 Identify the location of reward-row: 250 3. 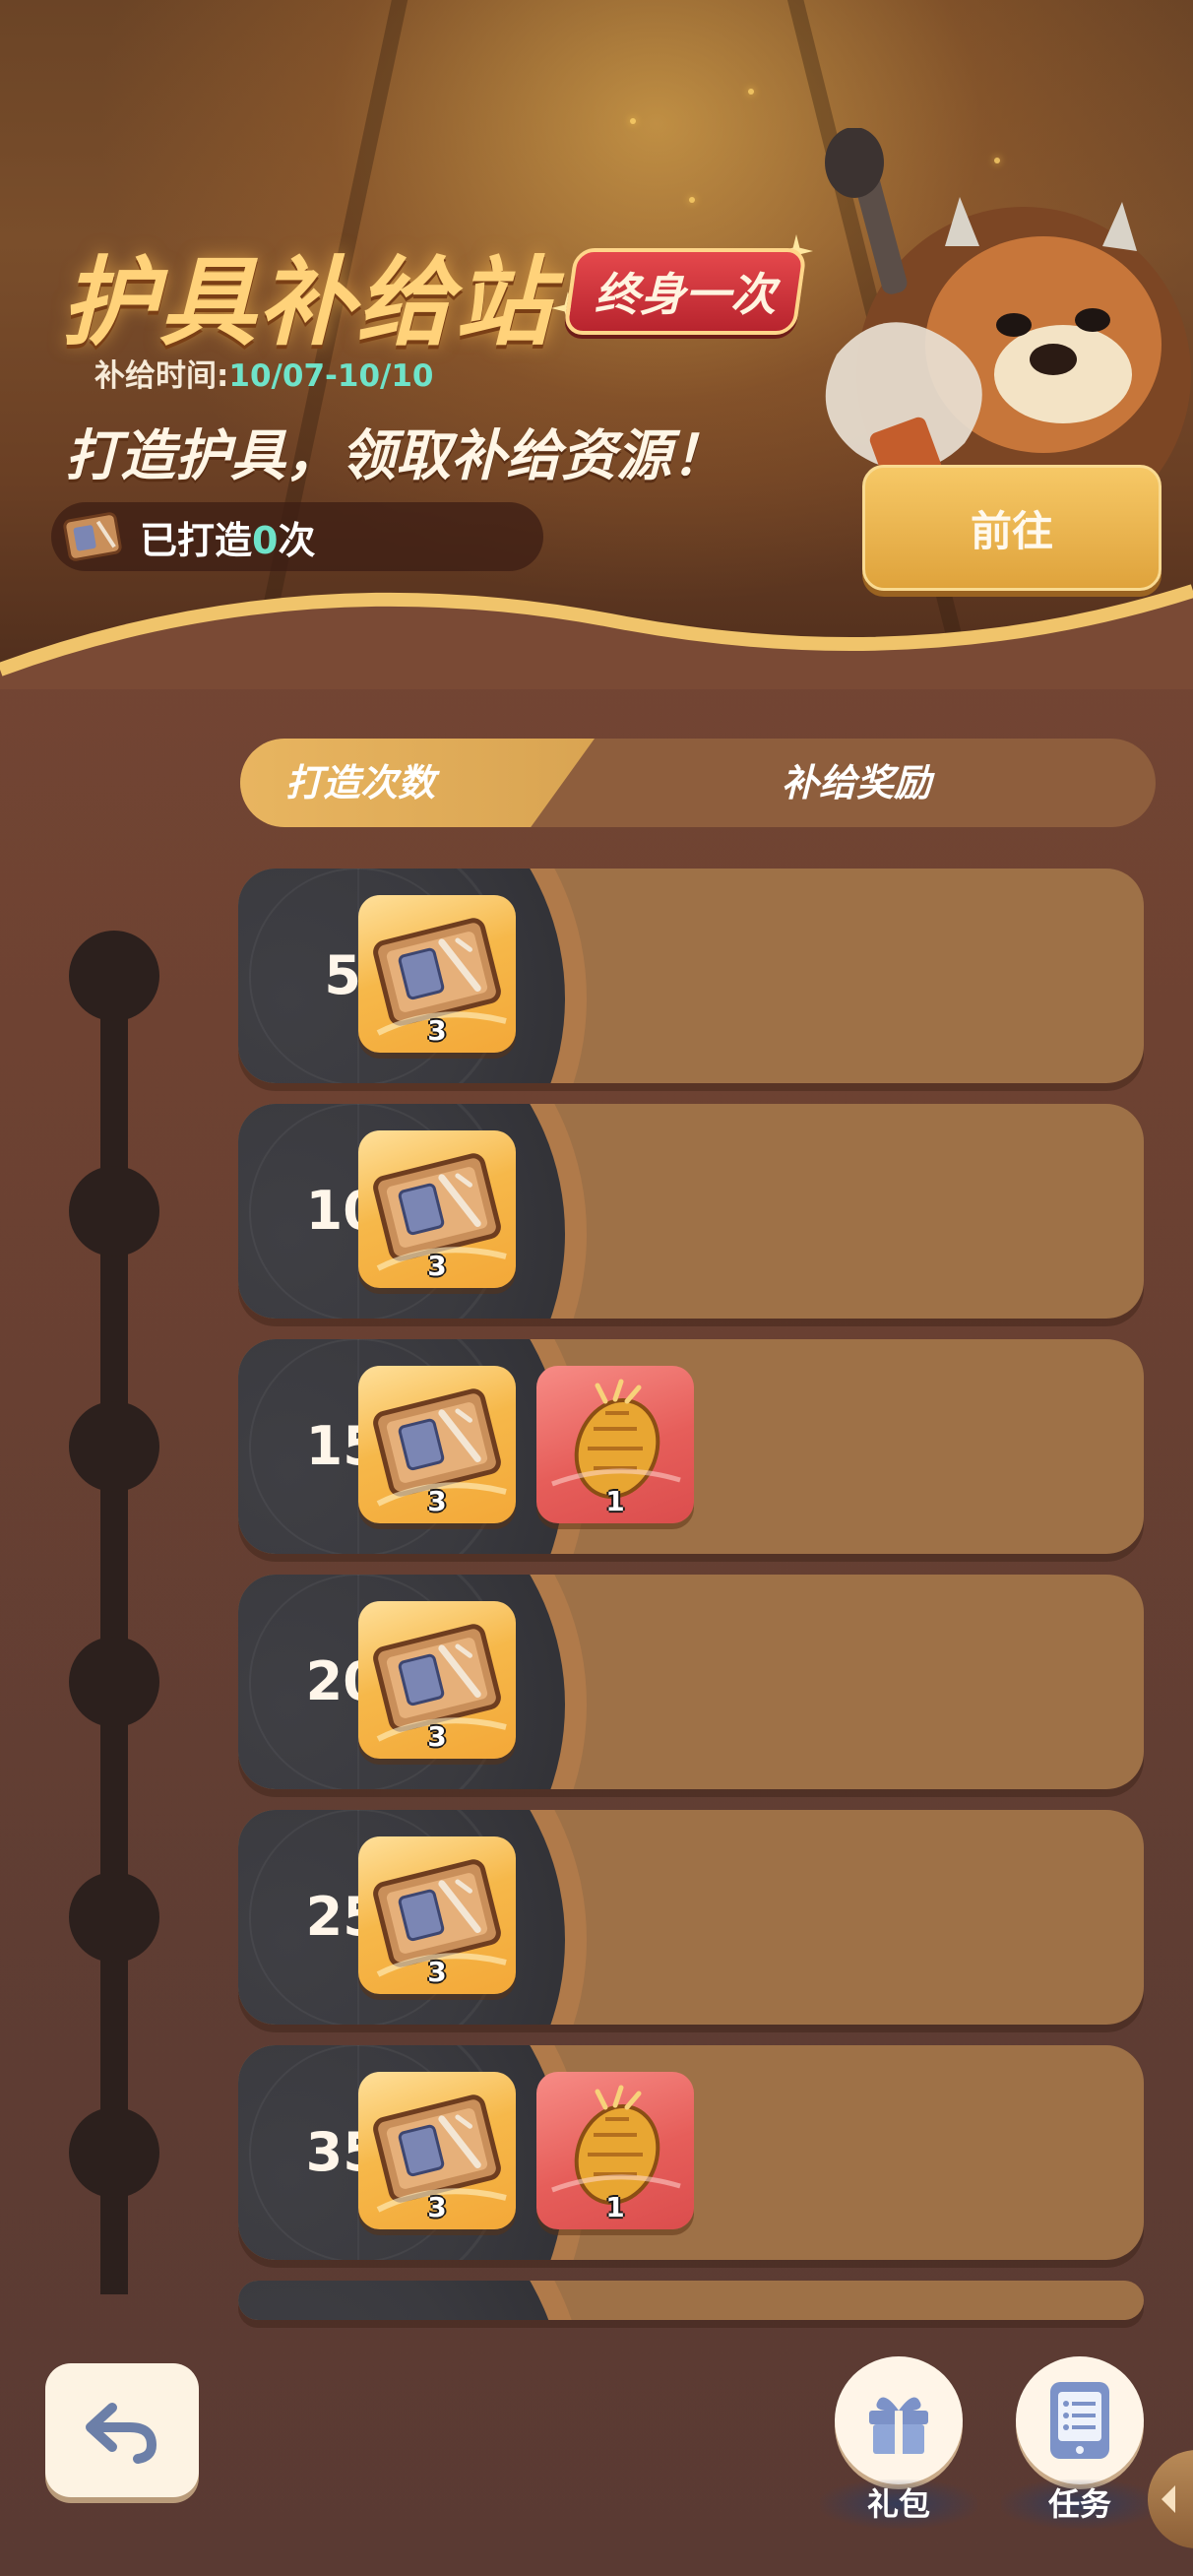
(691, 1917).